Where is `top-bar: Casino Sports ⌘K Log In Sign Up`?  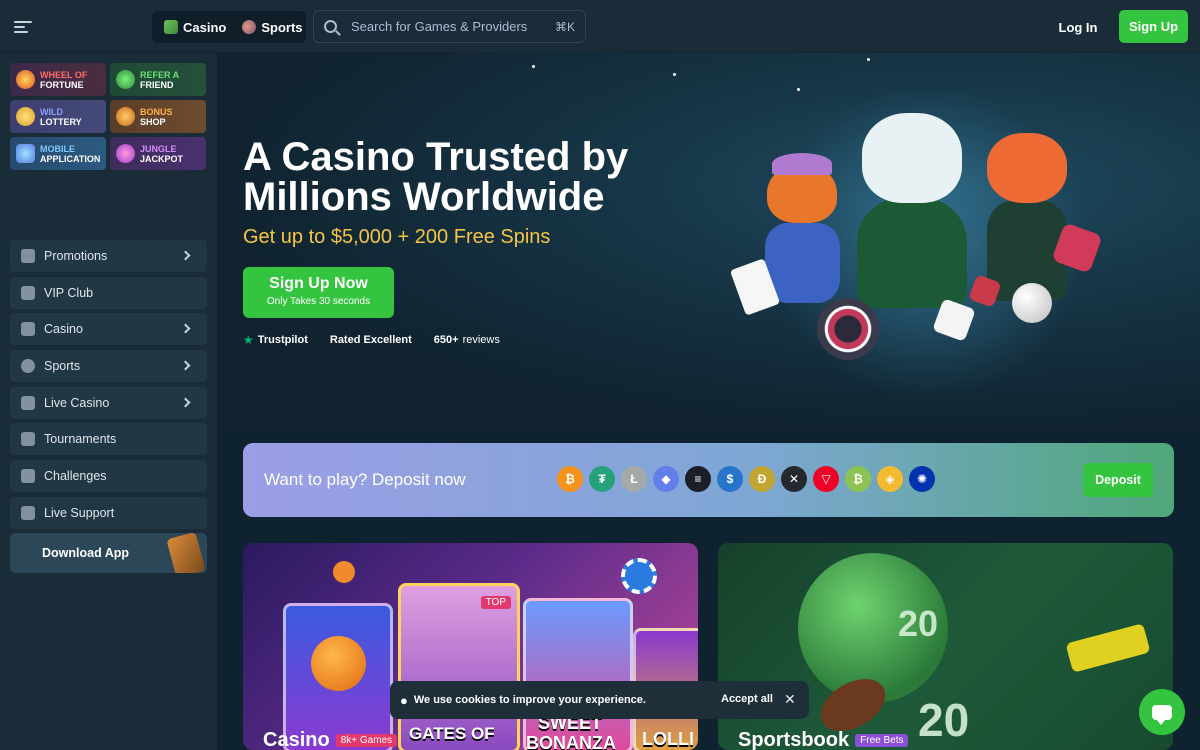 top-bar: Casino Sports ⌘K Log In Sign Up is located at coordinates (600, 26).